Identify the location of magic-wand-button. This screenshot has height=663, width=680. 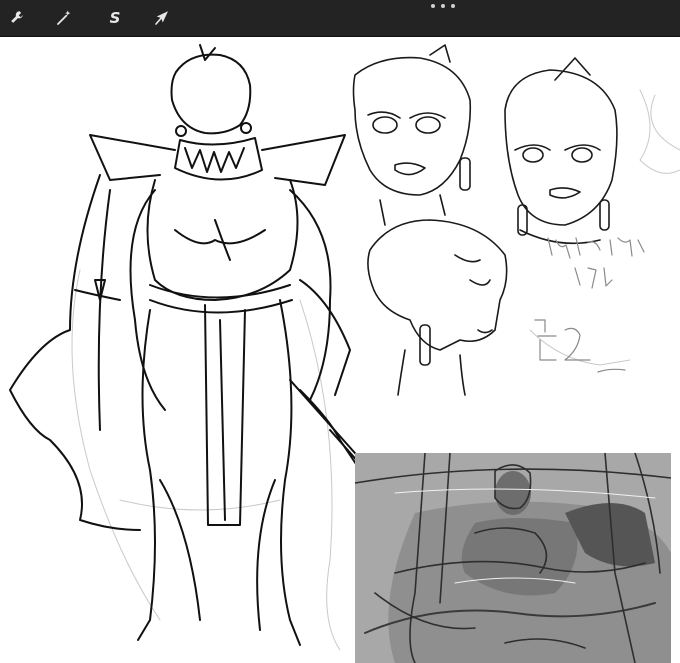
(64, 18).